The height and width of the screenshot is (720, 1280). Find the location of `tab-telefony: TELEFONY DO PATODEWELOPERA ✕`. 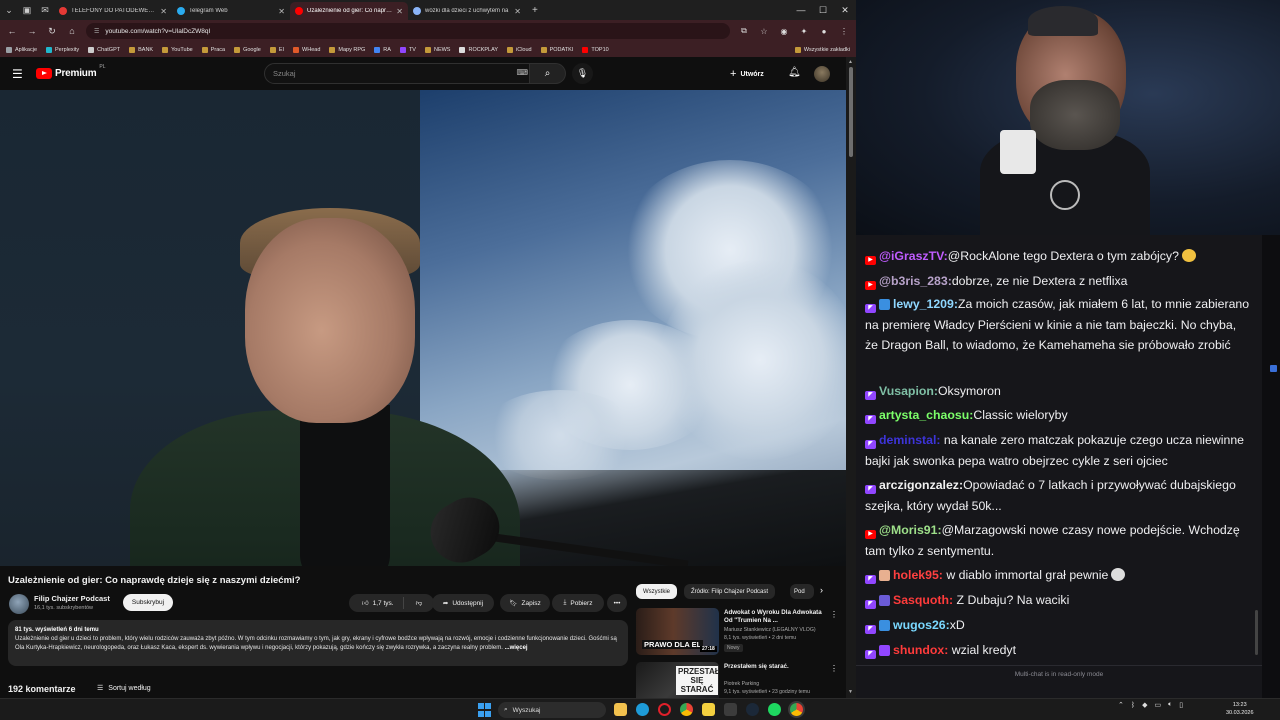

tab-telefony: TELEFONY DO PATODEWELOPERA ✕ is located at coordinates (113, 11).